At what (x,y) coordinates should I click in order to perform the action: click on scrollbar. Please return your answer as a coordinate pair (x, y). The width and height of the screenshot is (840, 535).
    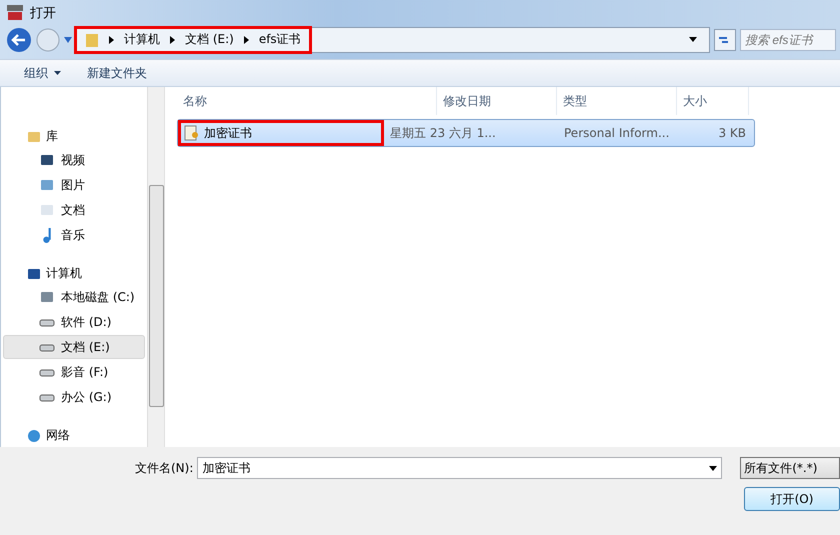
    Looking at the image, I should click on (155, 267).